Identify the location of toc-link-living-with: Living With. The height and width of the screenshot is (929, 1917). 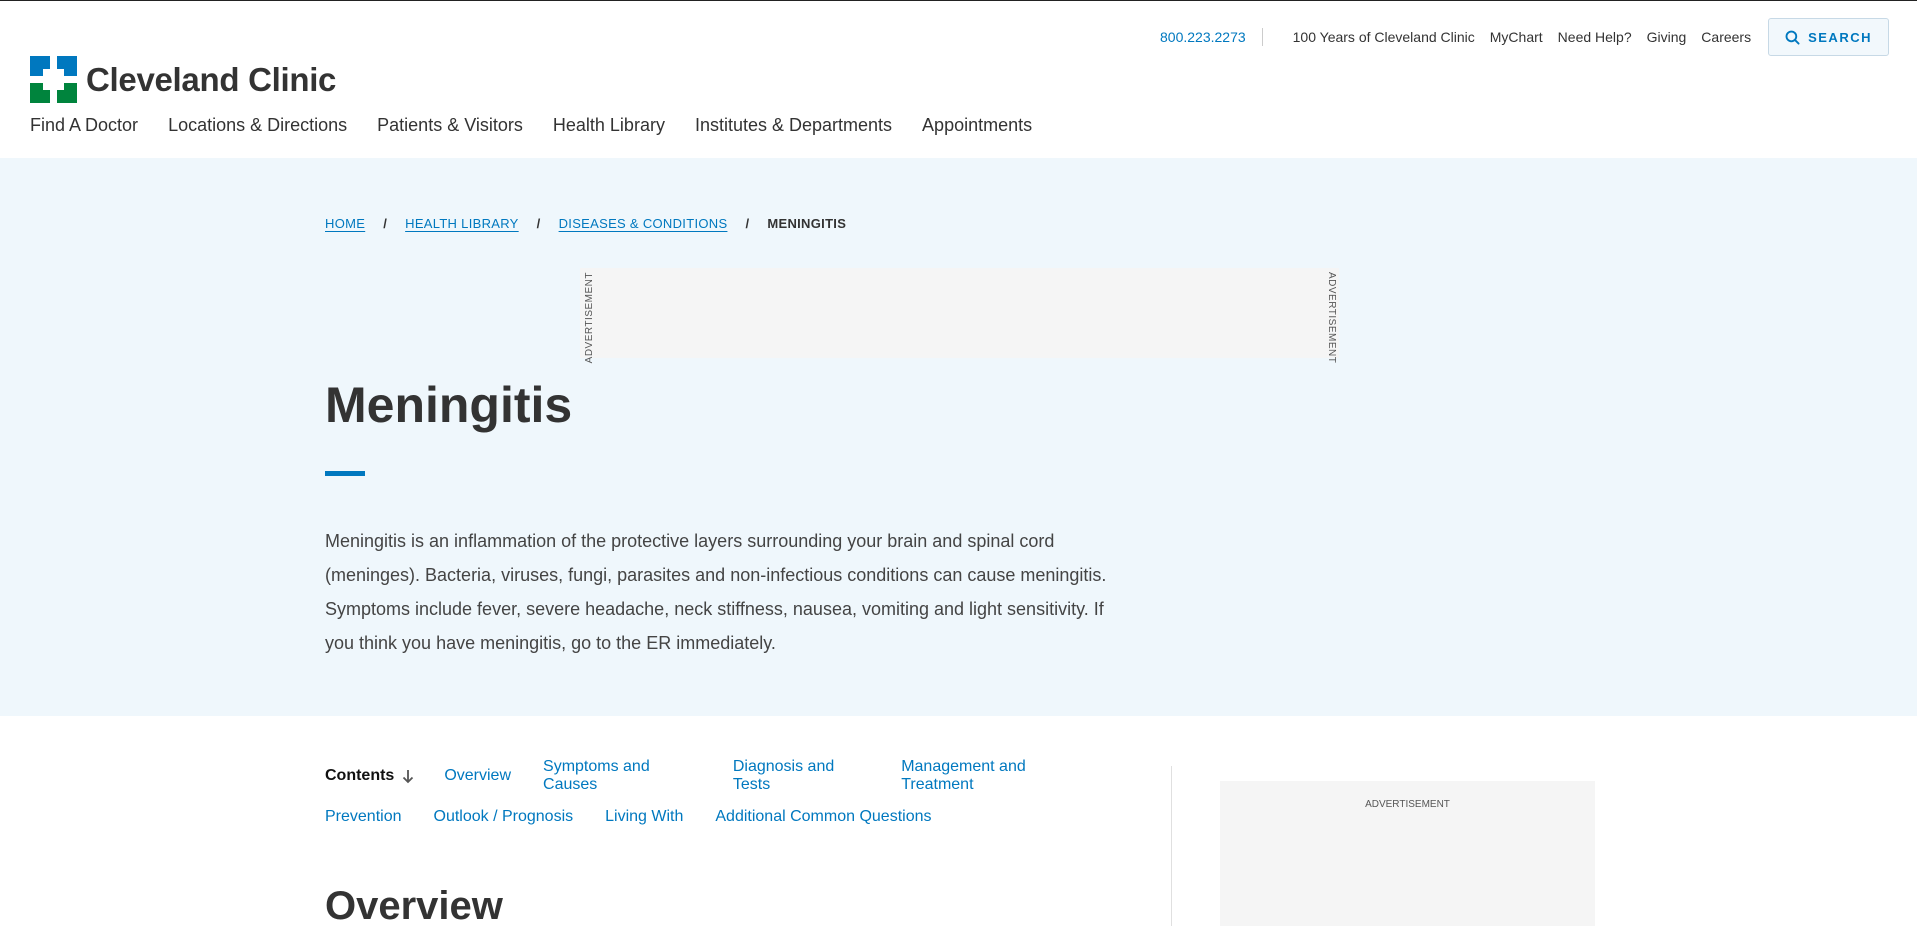
(644, 817).